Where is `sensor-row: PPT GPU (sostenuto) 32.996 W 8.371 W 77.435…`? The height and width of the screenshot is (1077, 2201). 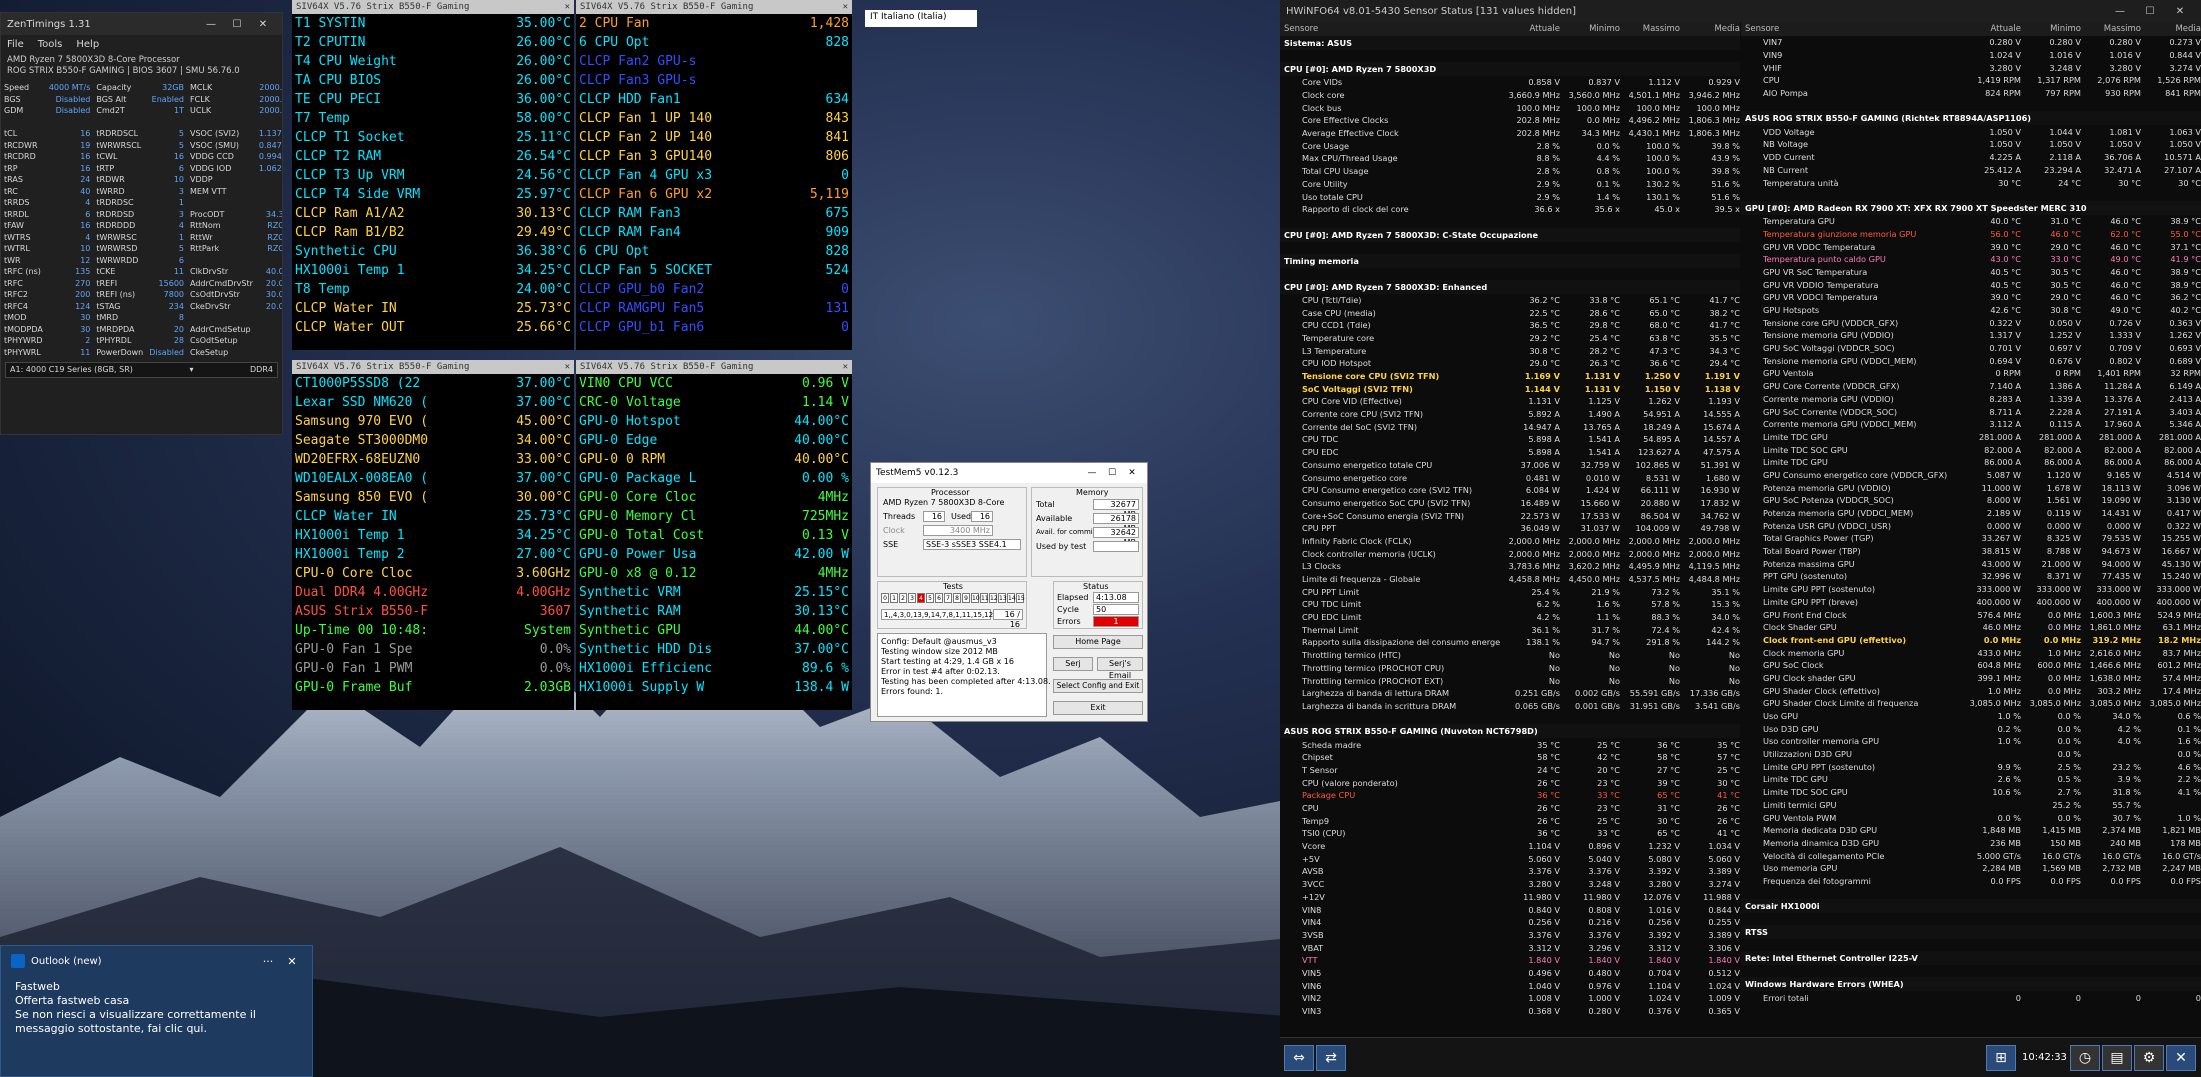
sensor-row: PPT GPU (sostenuto) 32.996 W 8.371 W 77.435… is located at coordinates (1971, 576).